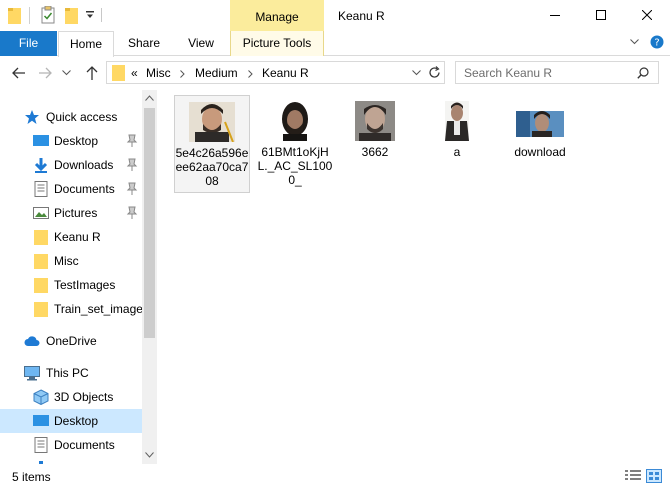 The width and height of the screenshot is (670, 489). I want to click on file-name: 5e4c26a596eee62aa70ca708, so click(212, 167).